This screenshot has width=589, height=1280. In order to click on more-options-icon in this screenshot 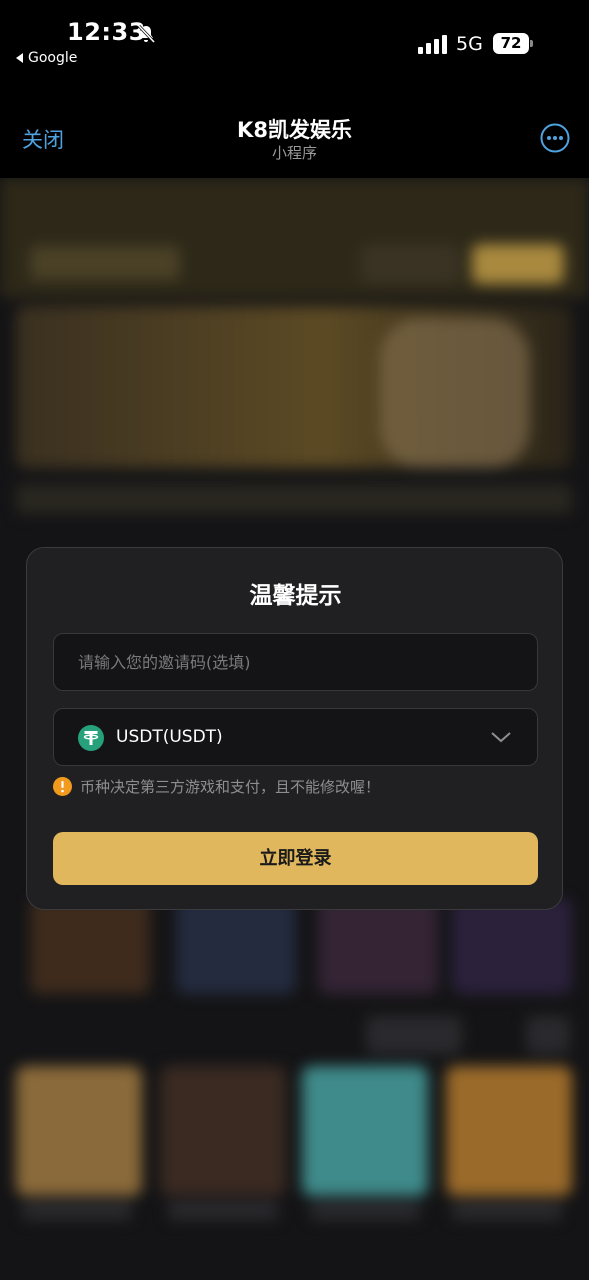, I will do `click(555, 138)`.